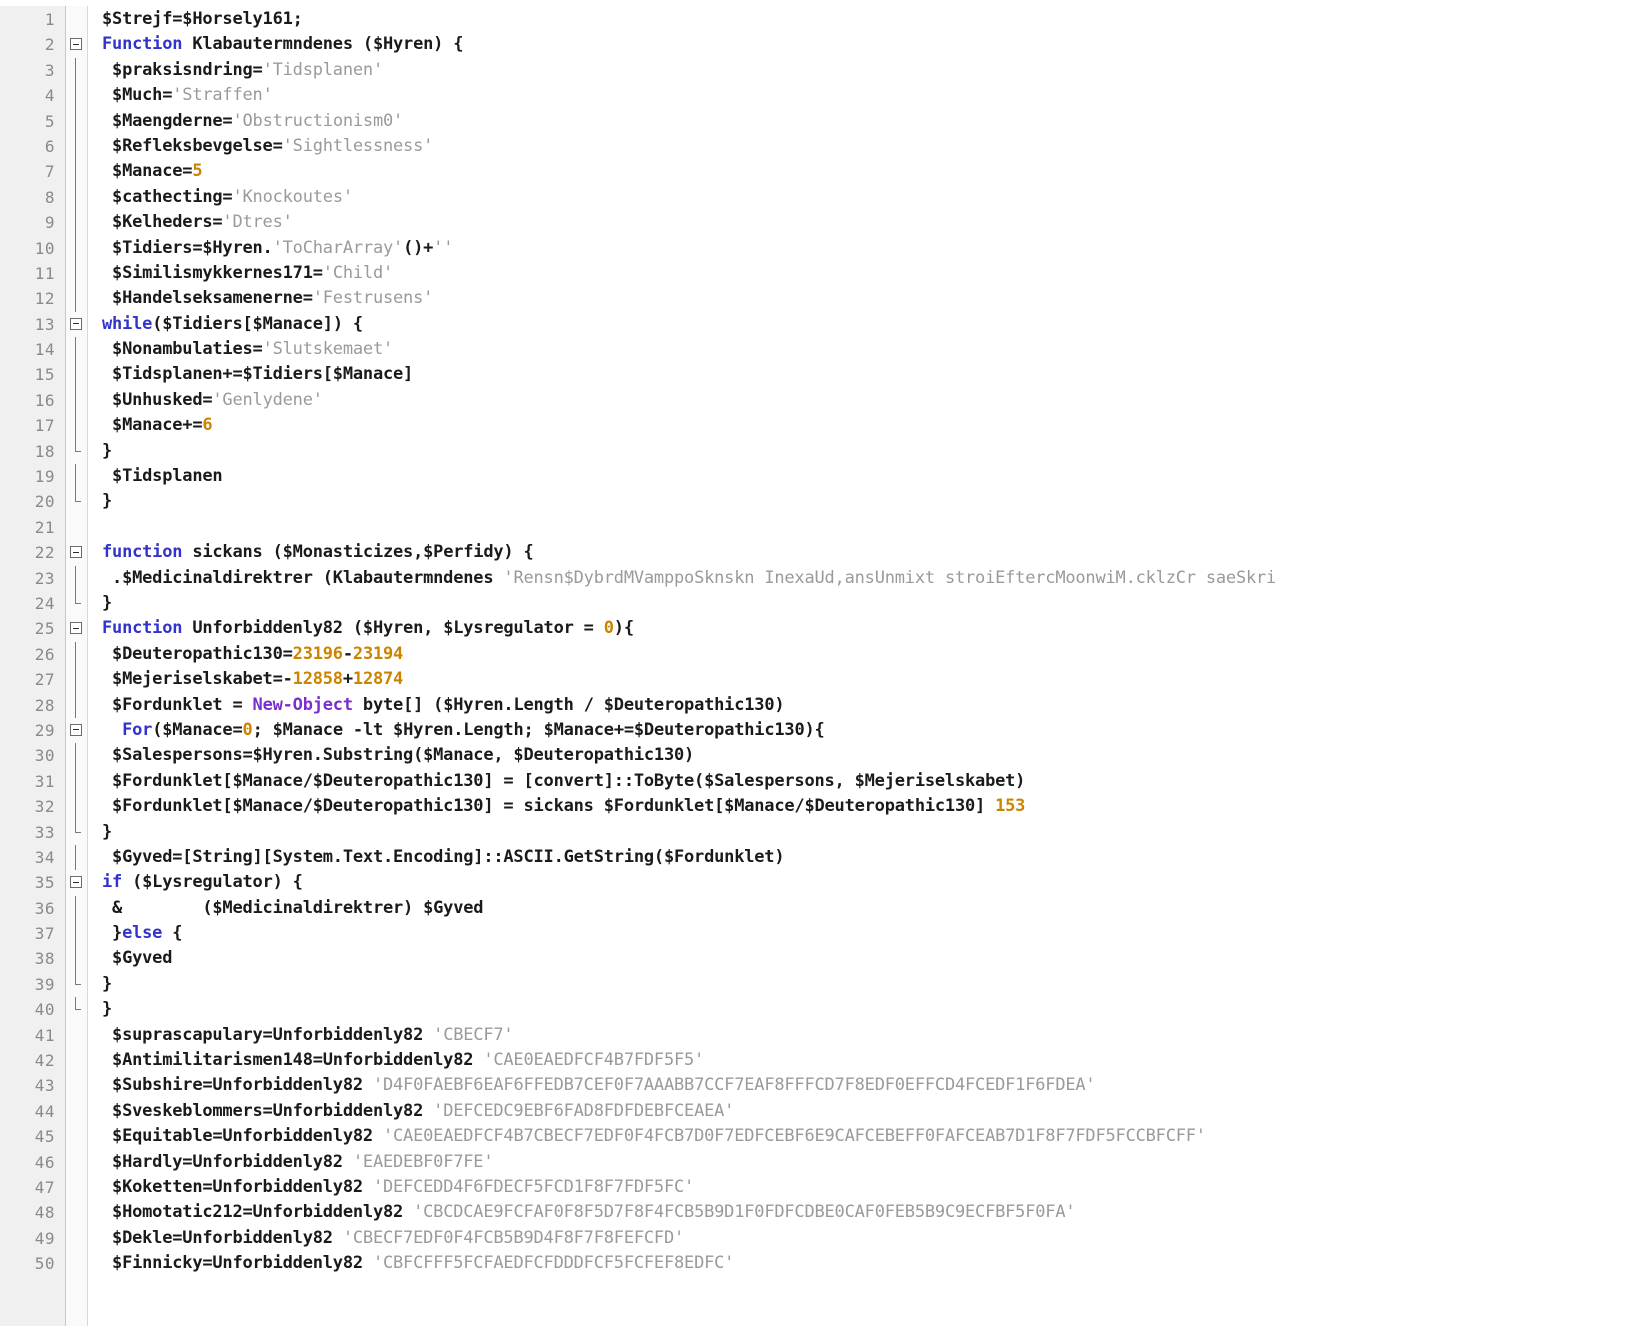 The width and height of the screenshot is (1650, 1334). What do you see at coordinates (197, 653) in the screenshot?
I see `code-token: $Deuteropathic130=` at bounding box center [197, 653].